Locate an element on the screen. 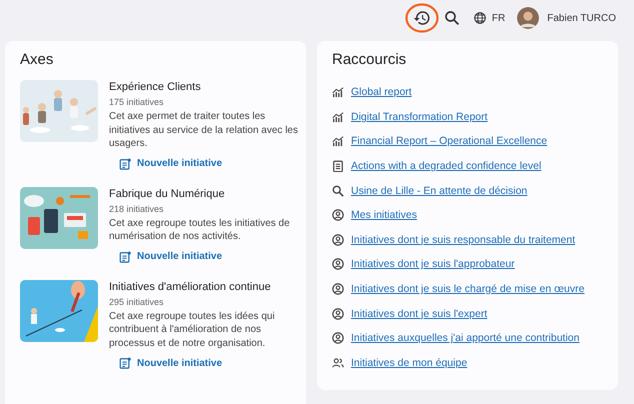 The image size is (634, 404). shortcut-link: Actions with a degraded confidence level is located at coordinates (446, 166).